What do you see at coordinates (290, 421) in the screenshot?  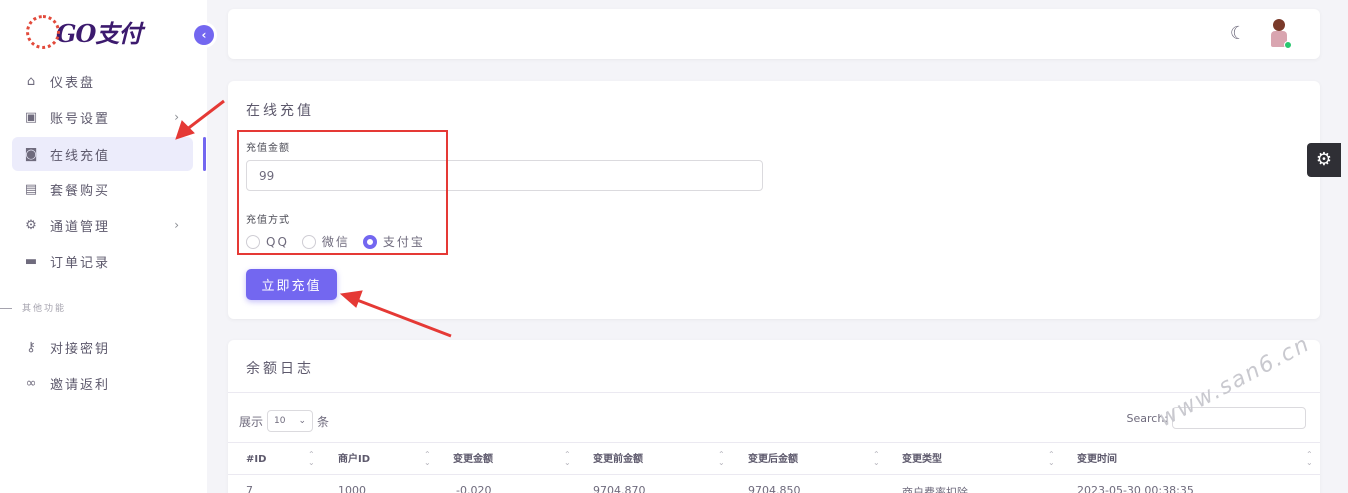 I see `page-size-select: 10 ⌄` at bounding box center [290, 421].